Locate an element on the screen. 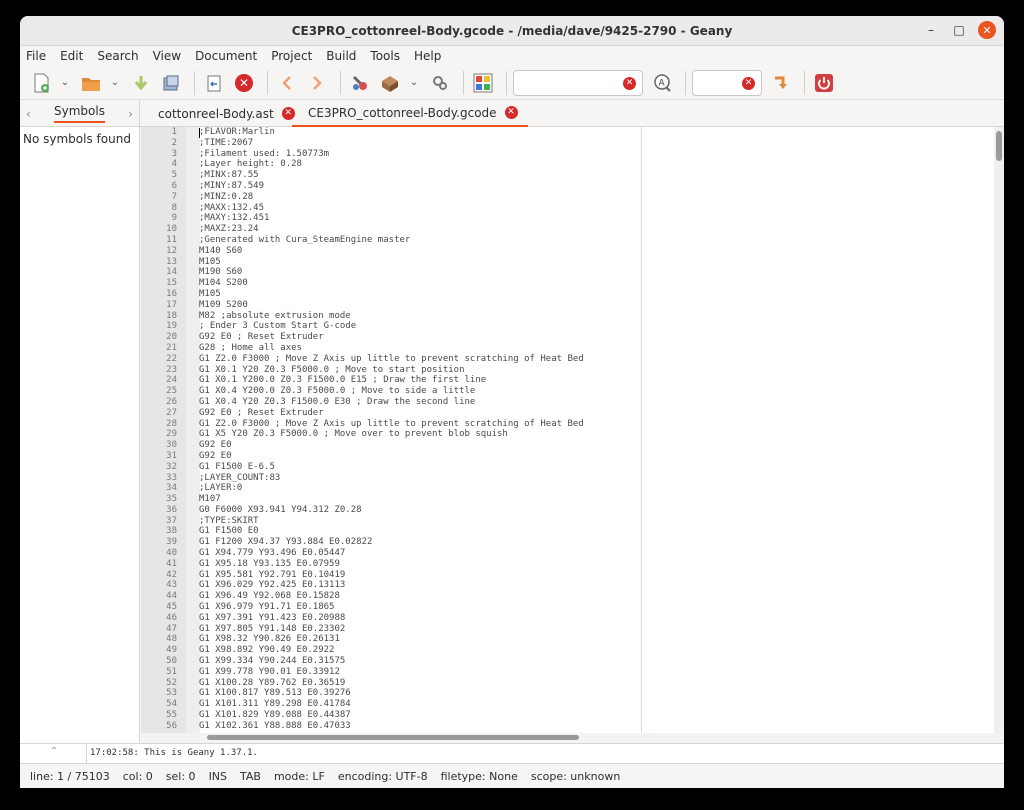 This screenshot has height=810, width=1024. code-line: 52 G1 X100.28 Y89.762 E0.36519 is located at coordinates (561, 683).